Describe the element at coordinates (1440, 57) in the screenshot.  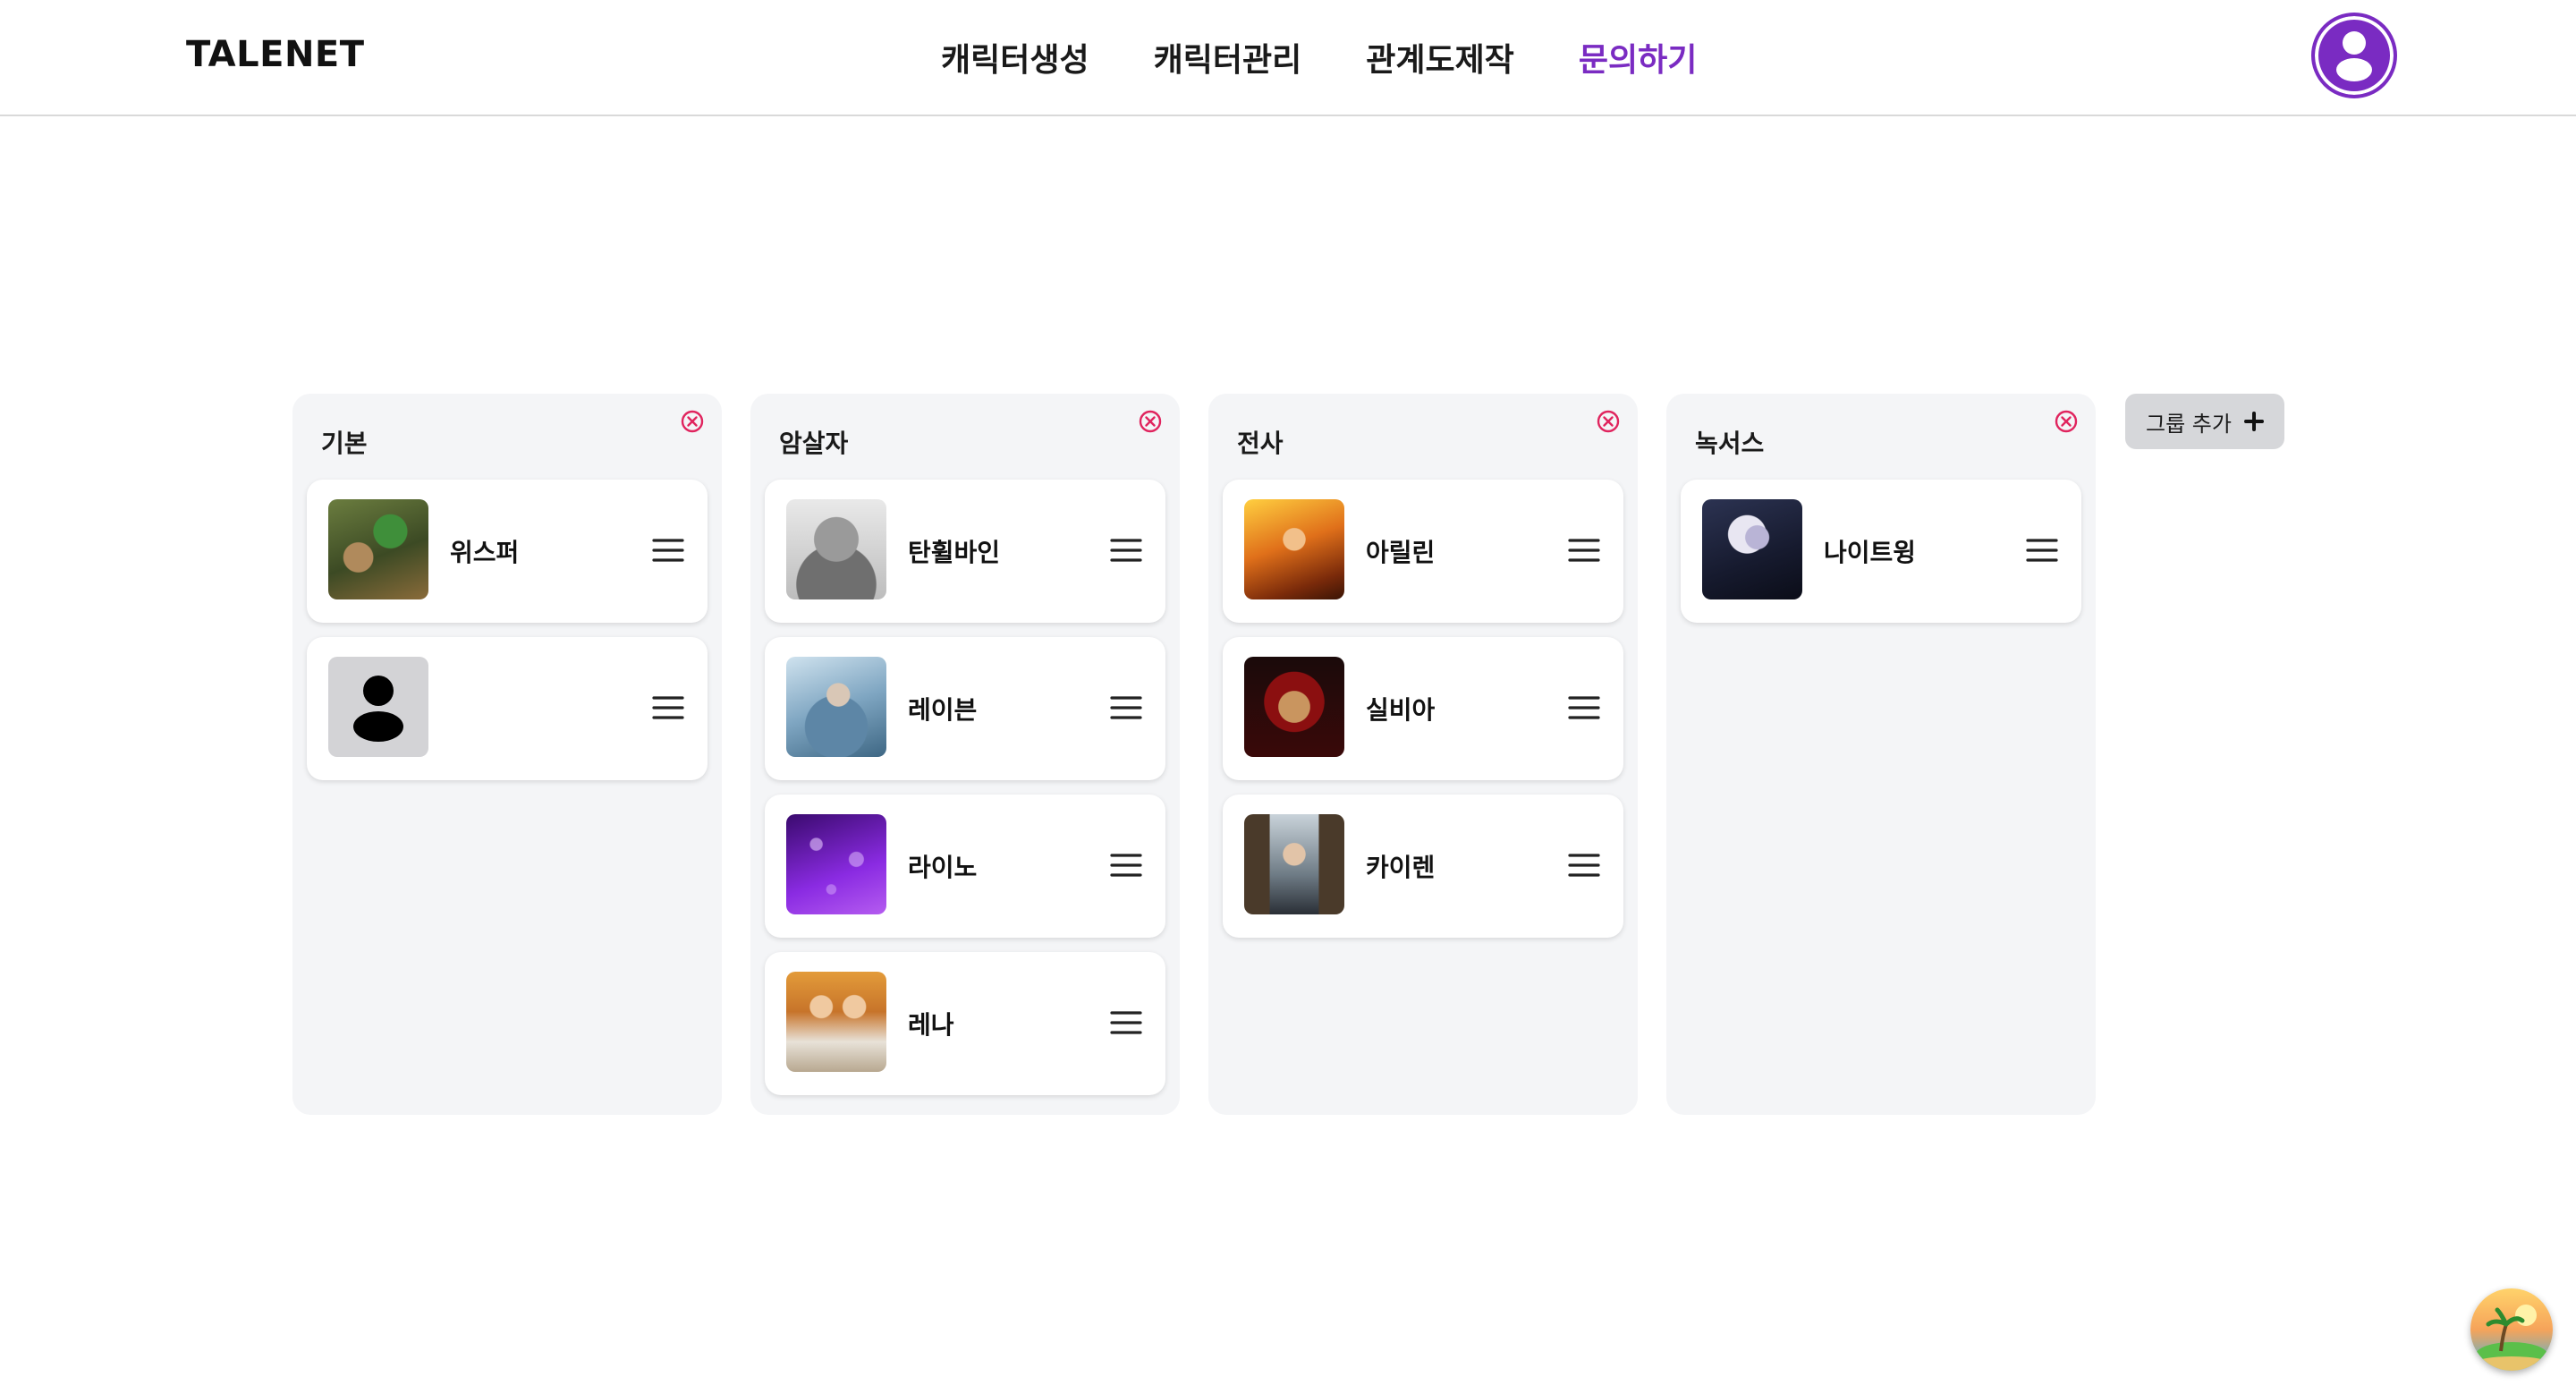
I see `nav-relationship-map: 관계도제작` at that location.